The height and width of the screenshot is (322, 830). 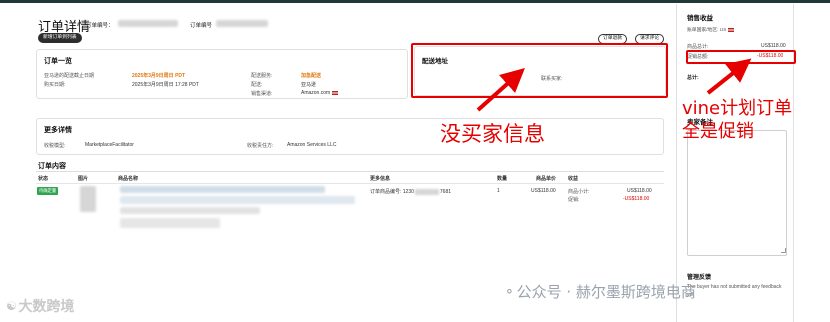 What do you see at coordinates (509, 291) in the screenshot?
I see `wechat-icon: ⚬` at bounding box center [509, 291].